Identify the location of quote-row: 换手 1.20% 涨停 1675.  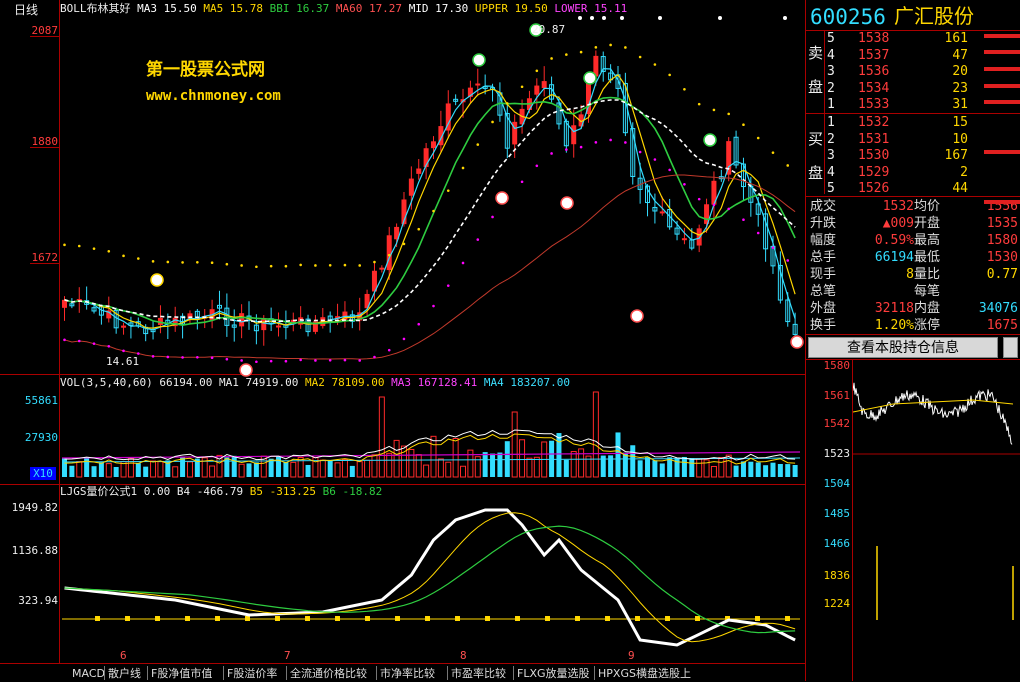
(913, 325).